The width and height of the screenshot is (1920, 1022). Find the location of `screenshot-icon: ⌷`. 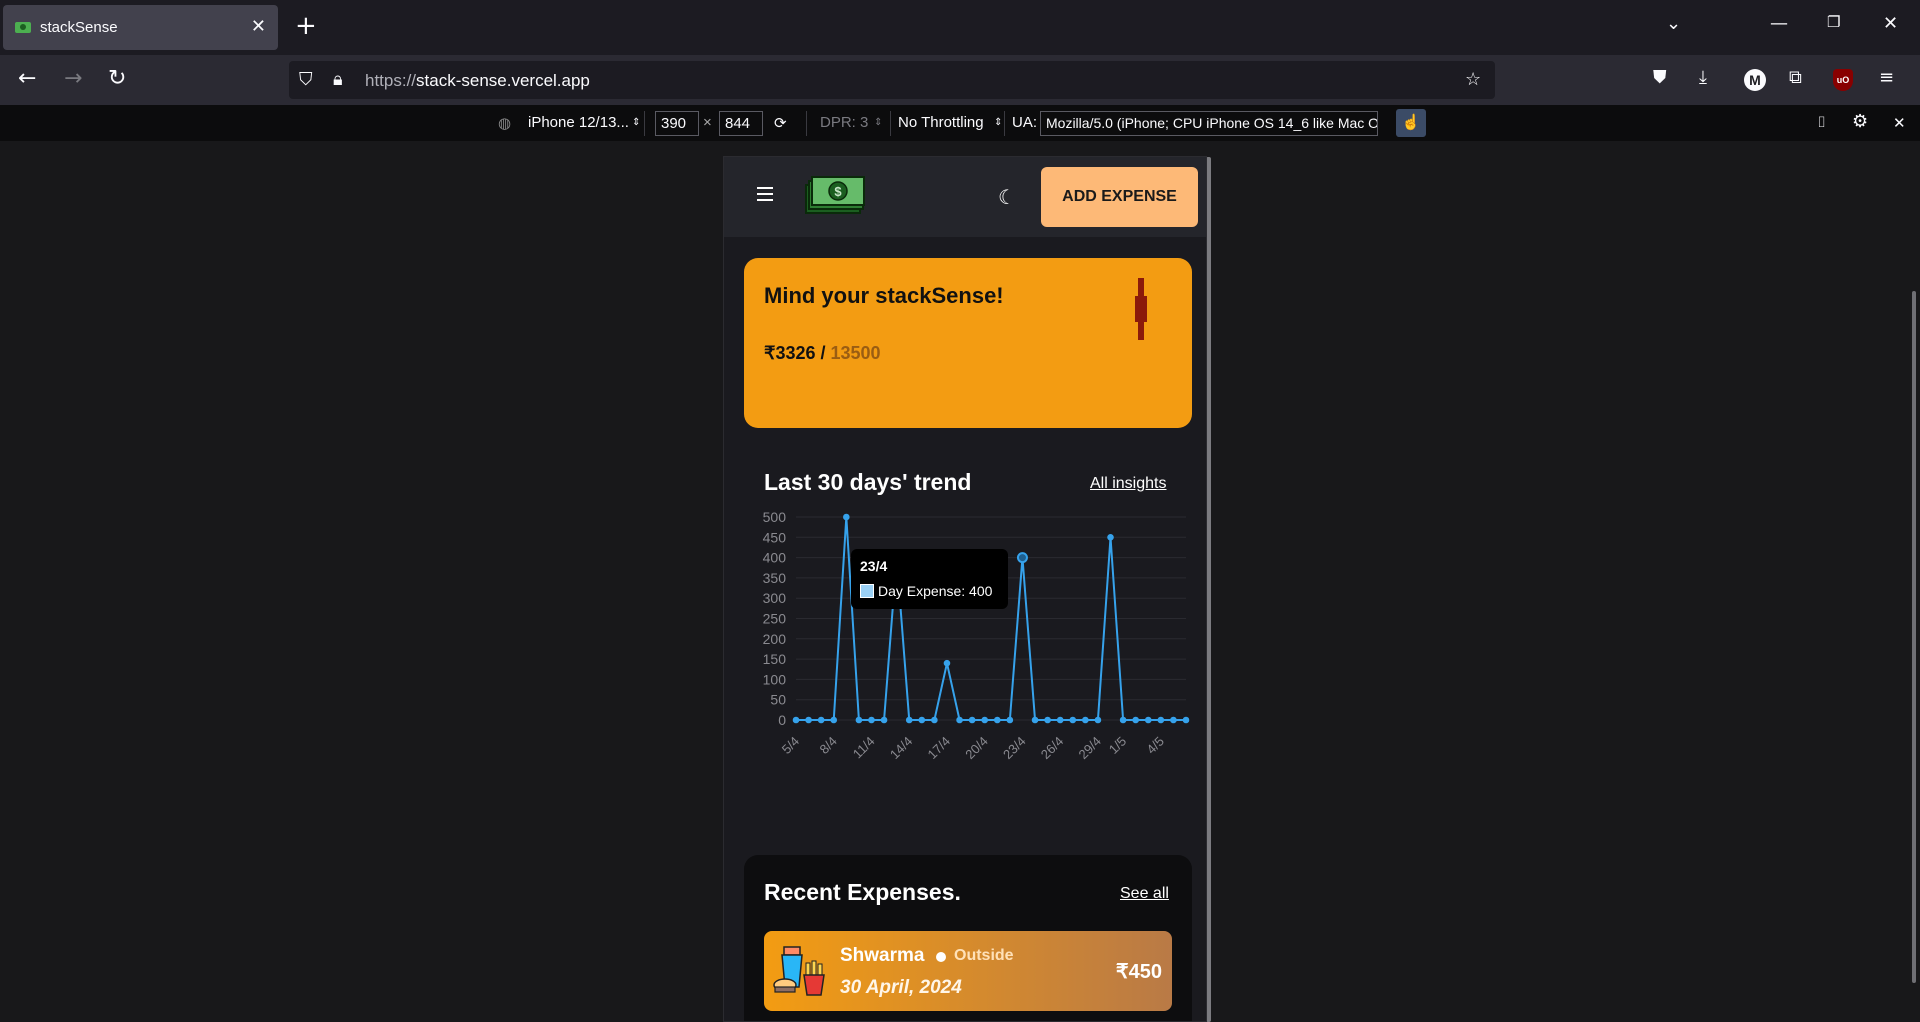

screenshot-icon: ⌷ is located at coordinates (1821, 122).